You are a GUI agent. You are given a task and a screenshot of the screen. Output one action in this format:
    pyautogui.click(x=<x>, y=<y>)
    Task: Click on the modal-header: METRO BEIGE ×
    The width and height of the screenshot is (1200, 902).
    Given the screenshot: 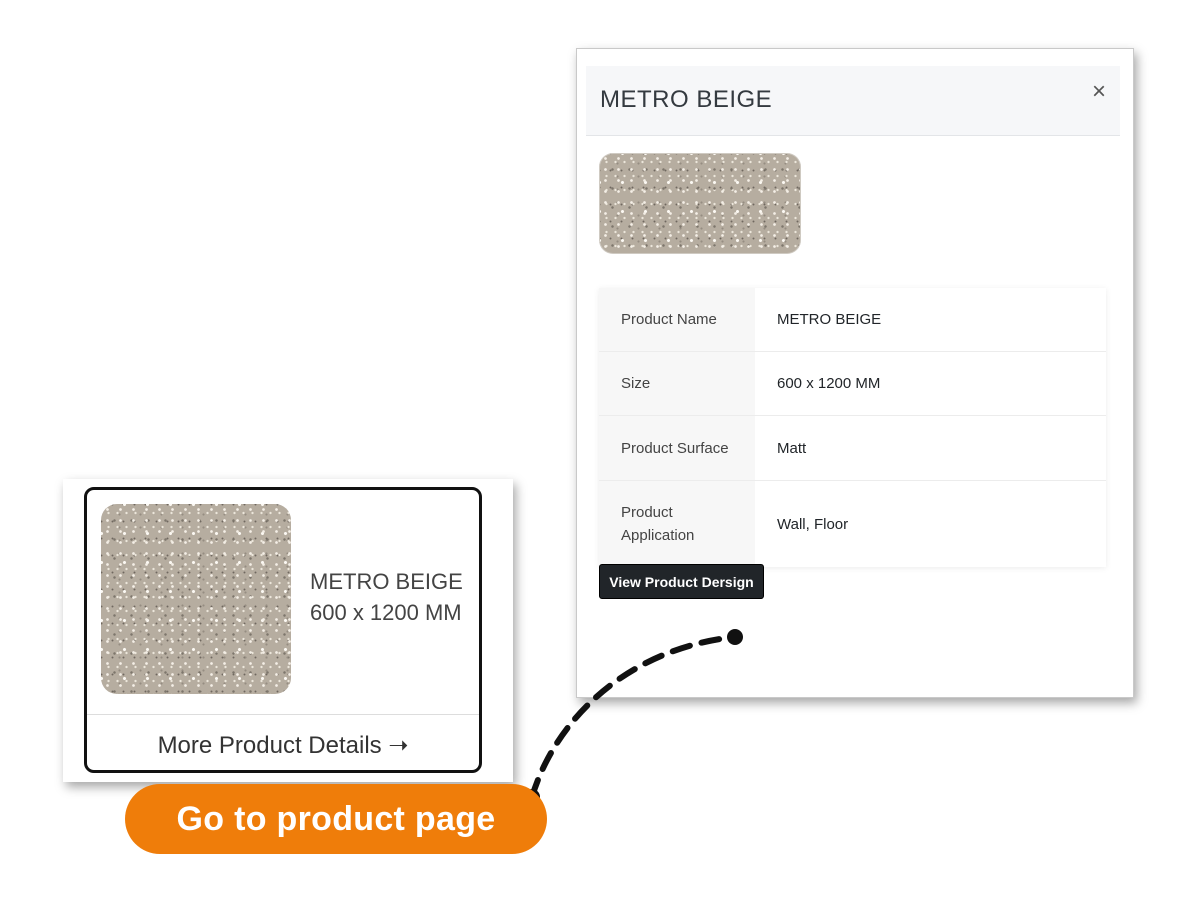 What is the action you would take?
    pyautogui.click(x=853, y=101)
    